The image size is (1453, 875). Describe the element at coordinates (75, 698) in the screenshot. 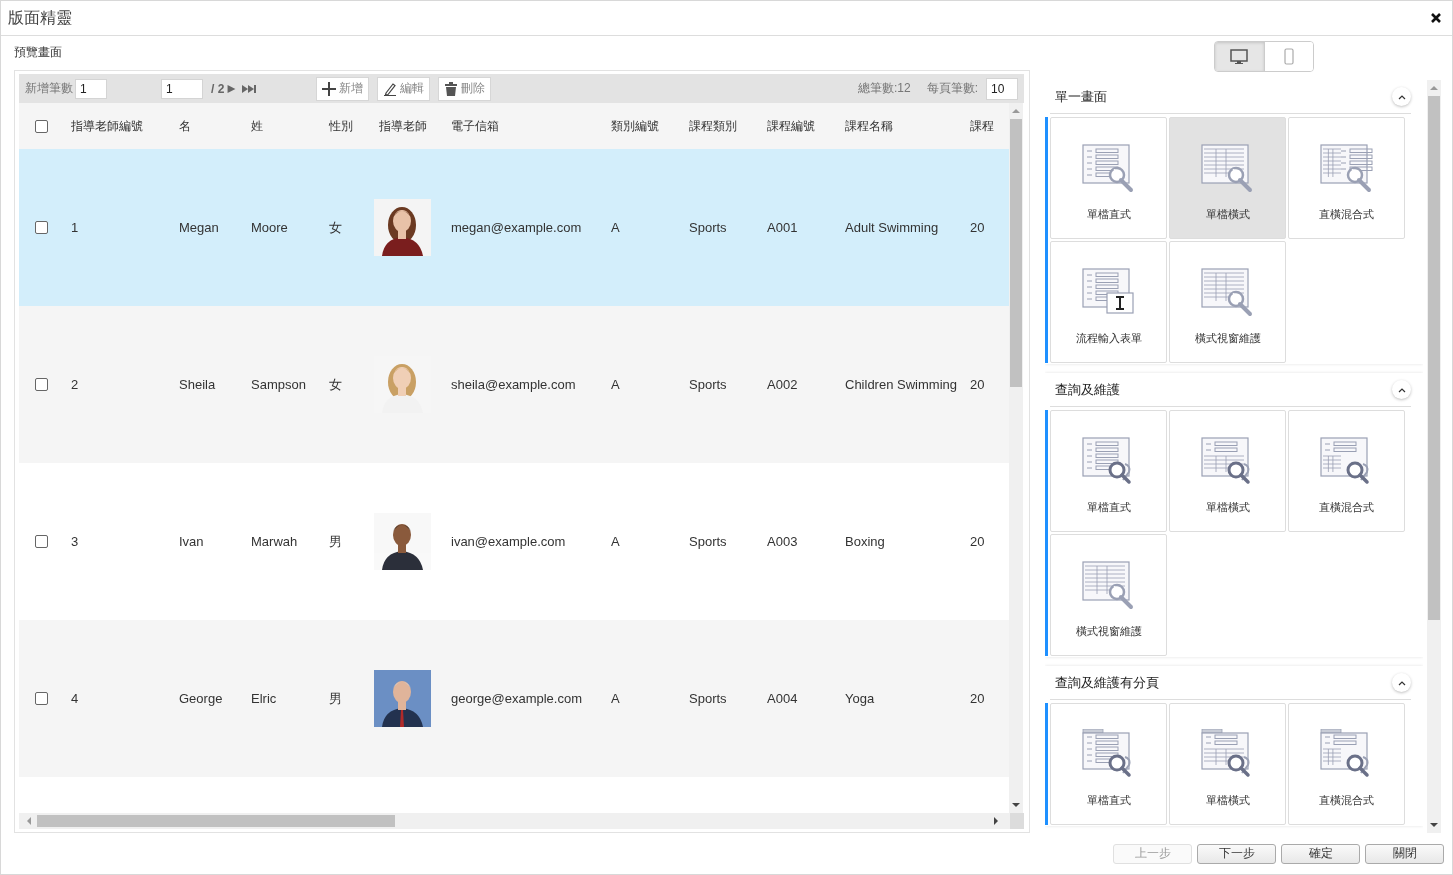

I see `table-cell: 4` at that location.